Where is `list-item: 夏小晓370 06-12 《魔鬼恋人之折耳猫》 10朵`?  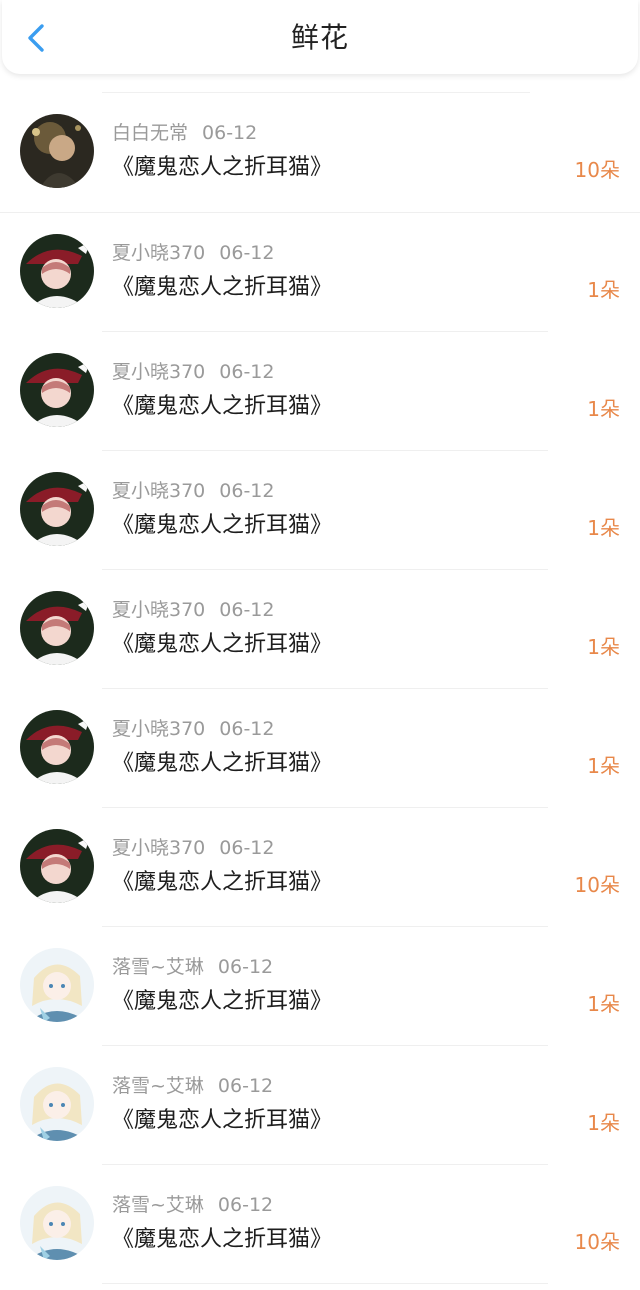
list-item: 夏小晓370 06-12 《魔鬼恋人之折耳猫》 10朵 is located at coordinates (320, 867).